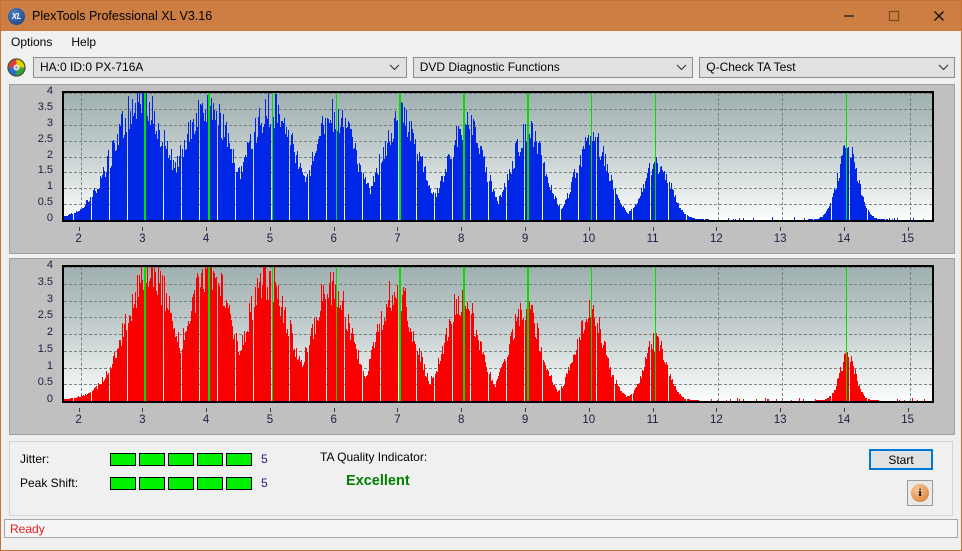 The width and height of the screenshot is (962, 551). What do you see at coordinates (87, 42) in the screenshot?
I see `menu-item-help: Help` at bounding box center [87, 42].